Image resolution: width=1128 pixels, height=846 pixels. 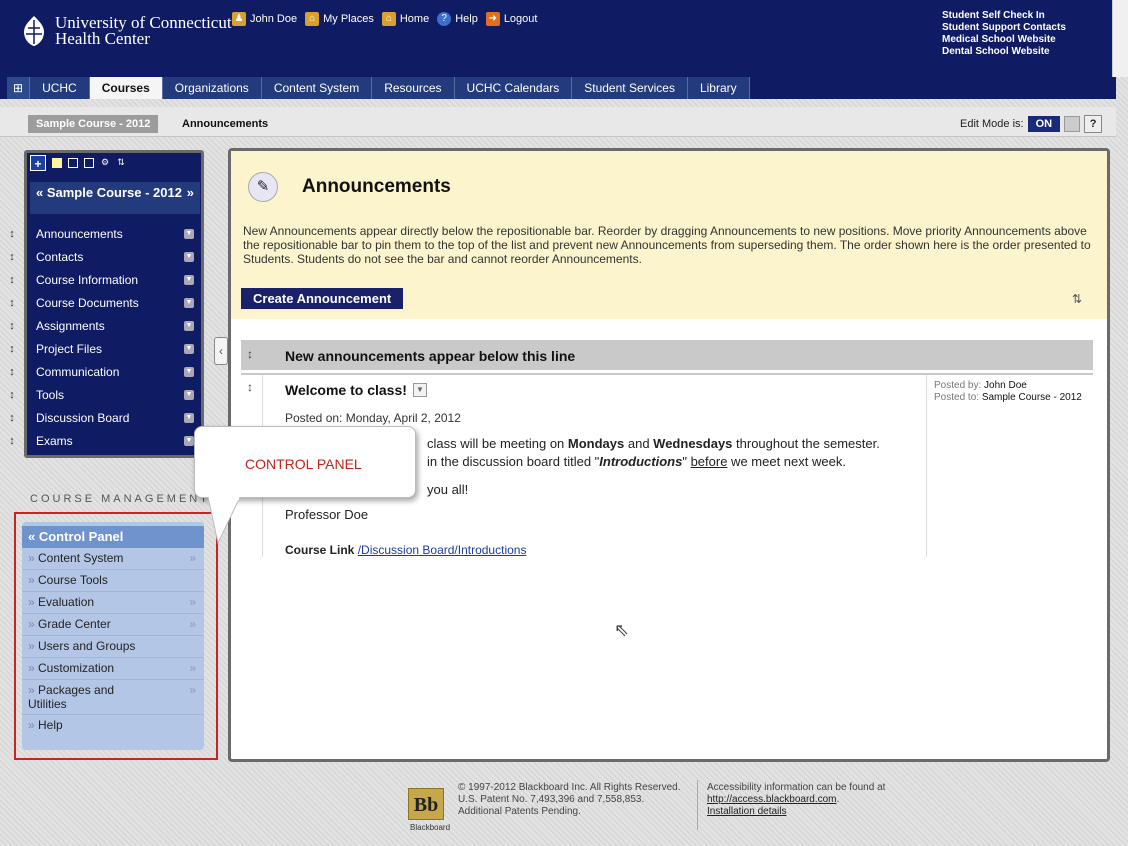 What do you see at coordinates (120, 499) in the screenshot?
I see `course-management-label: COURSE MANAGEMENT` at bounding box center [120, 499].